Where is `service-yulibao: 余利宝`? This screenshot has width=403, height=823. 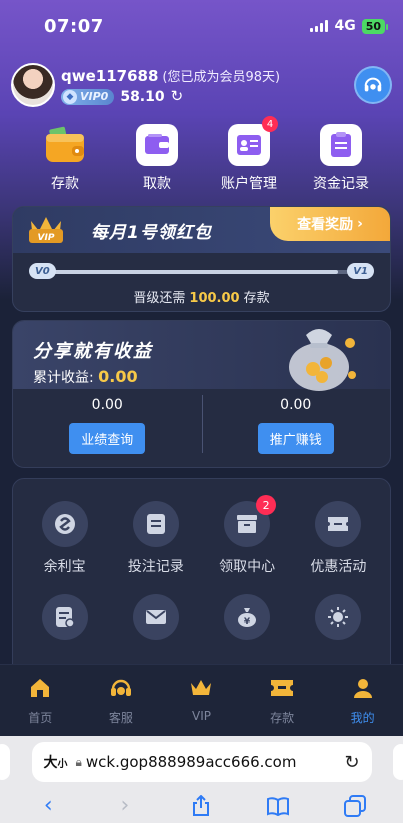
service-yulibao: 余利宝 is located at coordinates (65, 539).